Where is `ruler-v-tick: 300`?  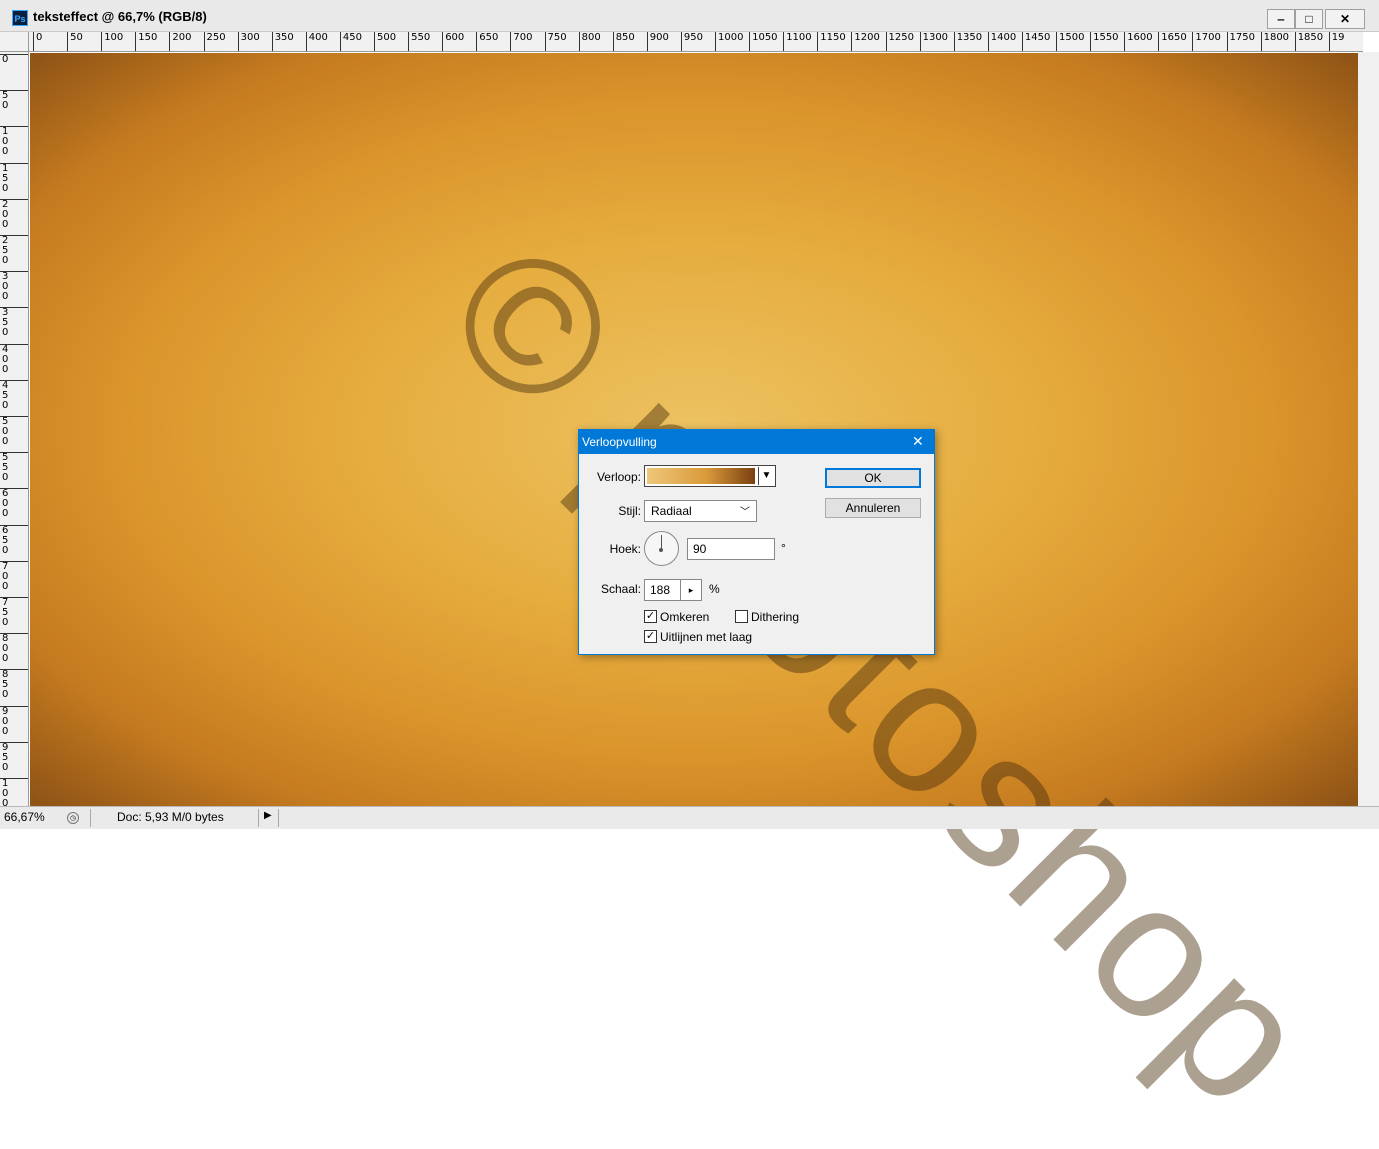 ruler-v-tick: 300 is located at coordinates (14, 286).